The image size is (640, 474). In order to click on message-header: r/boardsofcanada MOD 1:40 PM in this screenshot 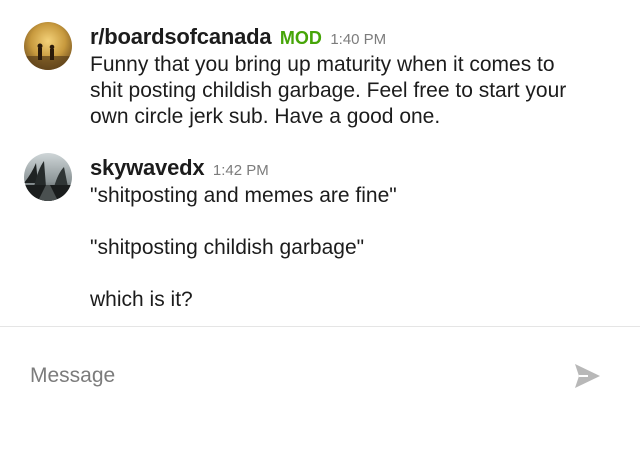, I will do `click(360, 37)`.